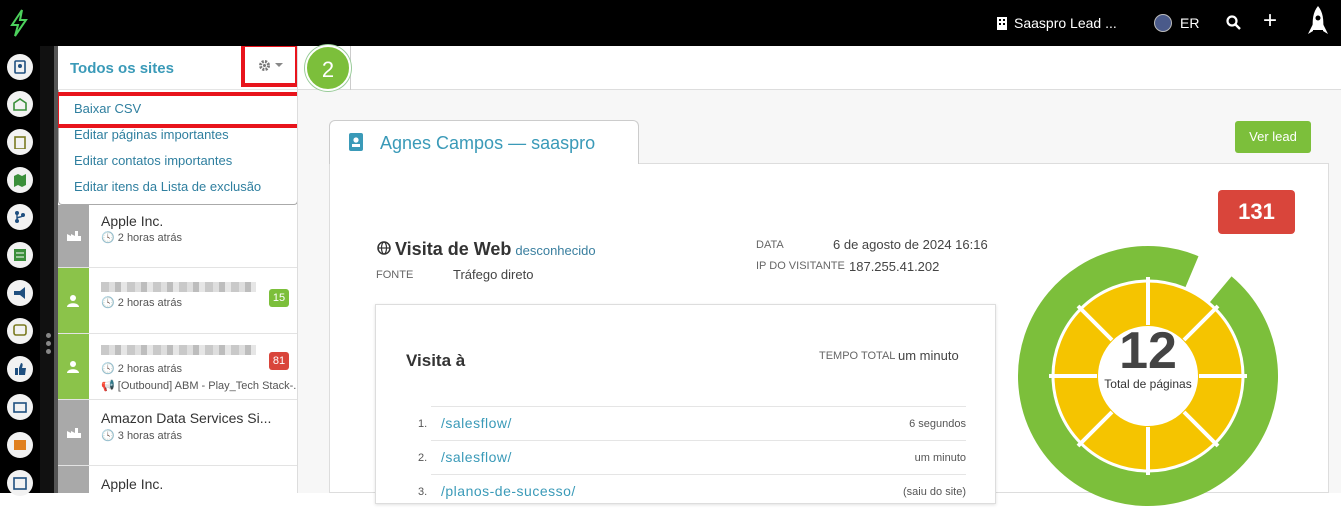 Image resolution: width=1341 pixels, height=511 pixels. Describe the element at coordinates (395, 275) in the screenshot. I see `source-label: FONTE` at that location.